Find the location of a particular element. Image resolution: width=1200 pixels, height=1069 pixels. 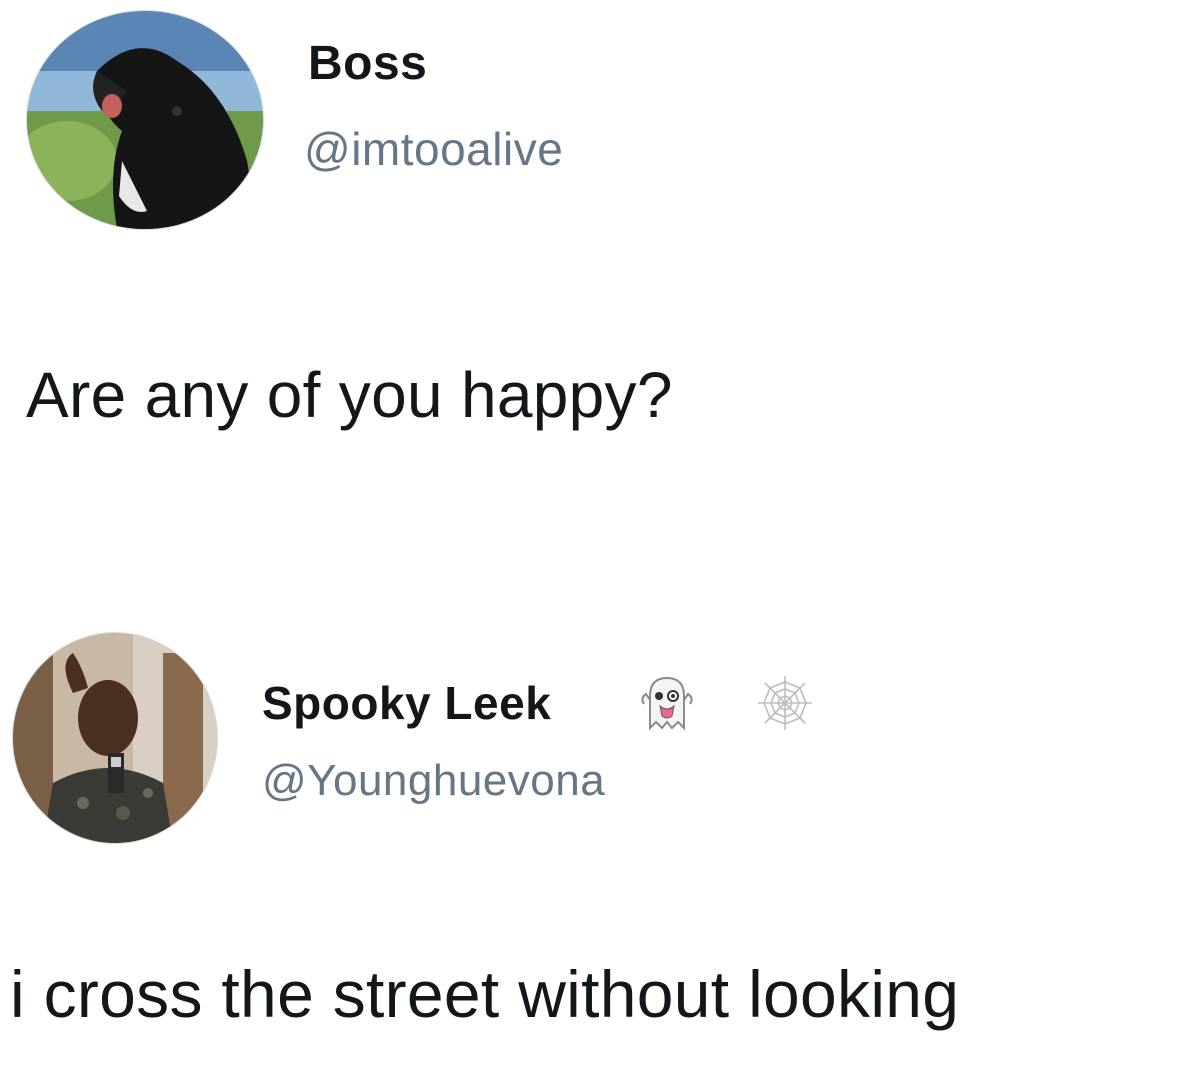

display-name: Boss is located at coordinates (367, 63).